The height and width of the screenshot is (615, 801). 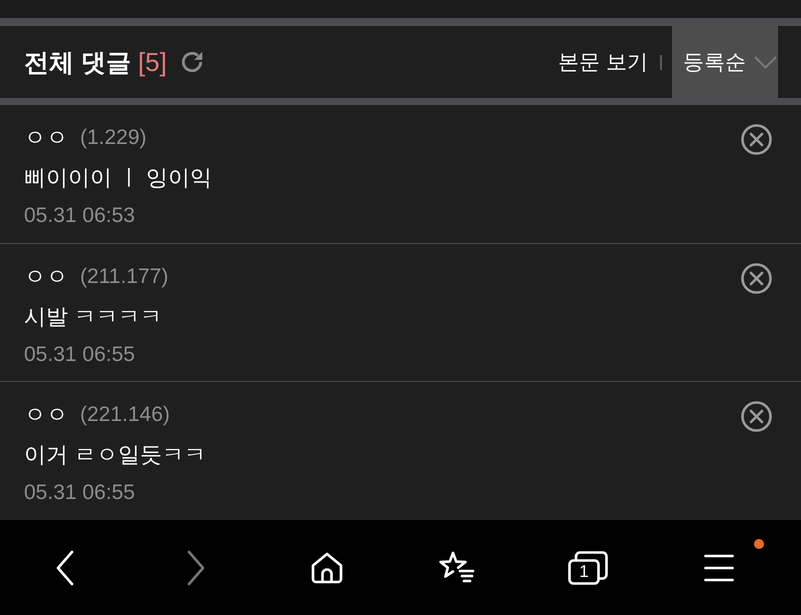 I want to click on chevron-left-icon, so click(x=65, y=568).